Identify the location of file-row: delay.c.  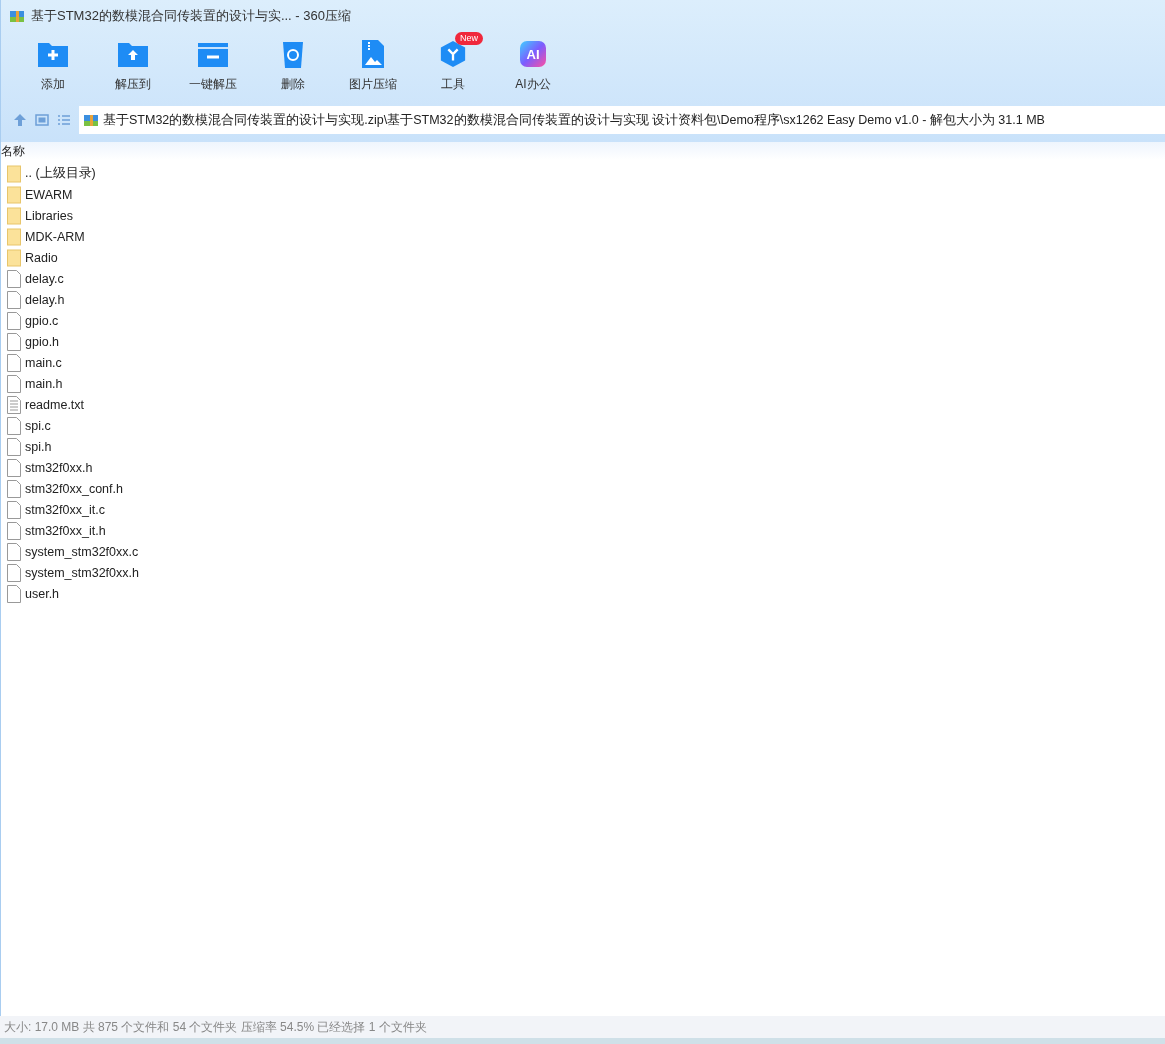
(583, 278).